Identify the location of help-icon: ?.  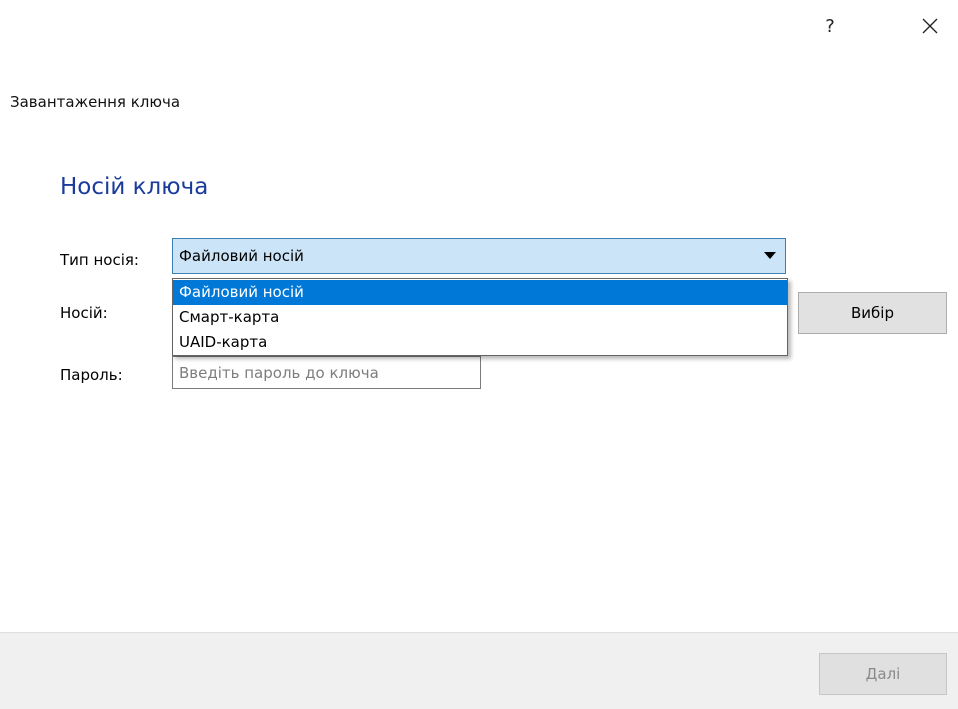
(830, 26).